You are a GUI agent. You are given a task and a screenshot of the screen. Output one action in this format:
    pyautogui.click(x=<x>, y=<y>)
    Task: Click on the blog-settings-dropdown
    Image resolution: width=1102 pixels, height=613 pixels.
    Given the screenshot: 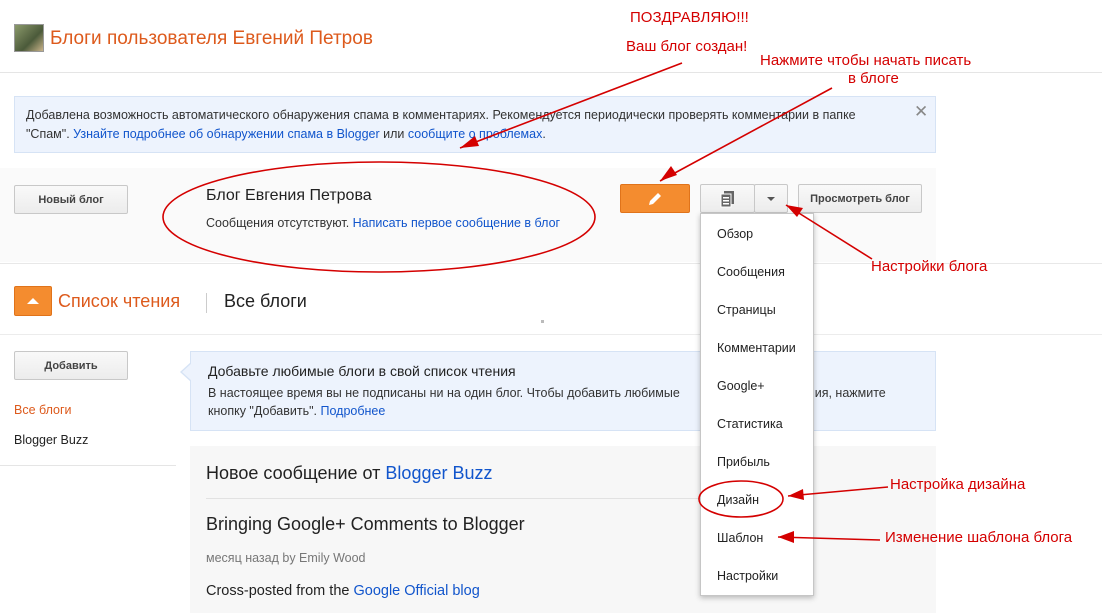 What is the action you would take?
    pyautogui.click(x=771, y=198)
    